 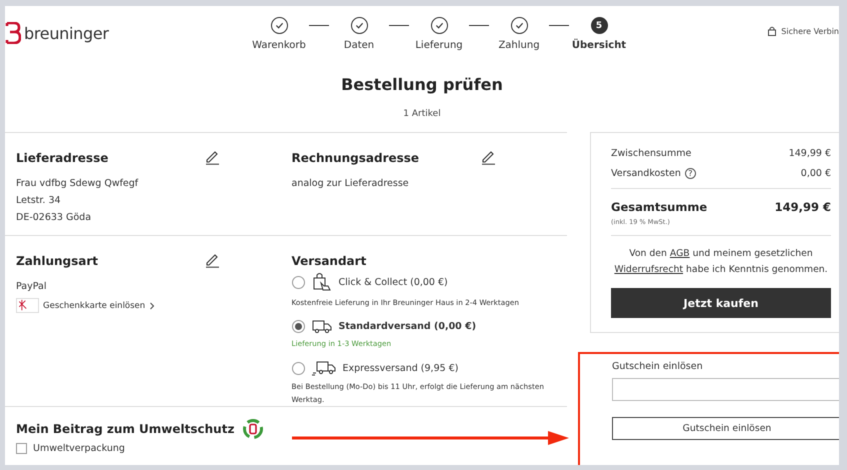 What do you see at coordinates (772, 31) in the screenshot?
I see `lock-icon` at bounding box center [772, 31].